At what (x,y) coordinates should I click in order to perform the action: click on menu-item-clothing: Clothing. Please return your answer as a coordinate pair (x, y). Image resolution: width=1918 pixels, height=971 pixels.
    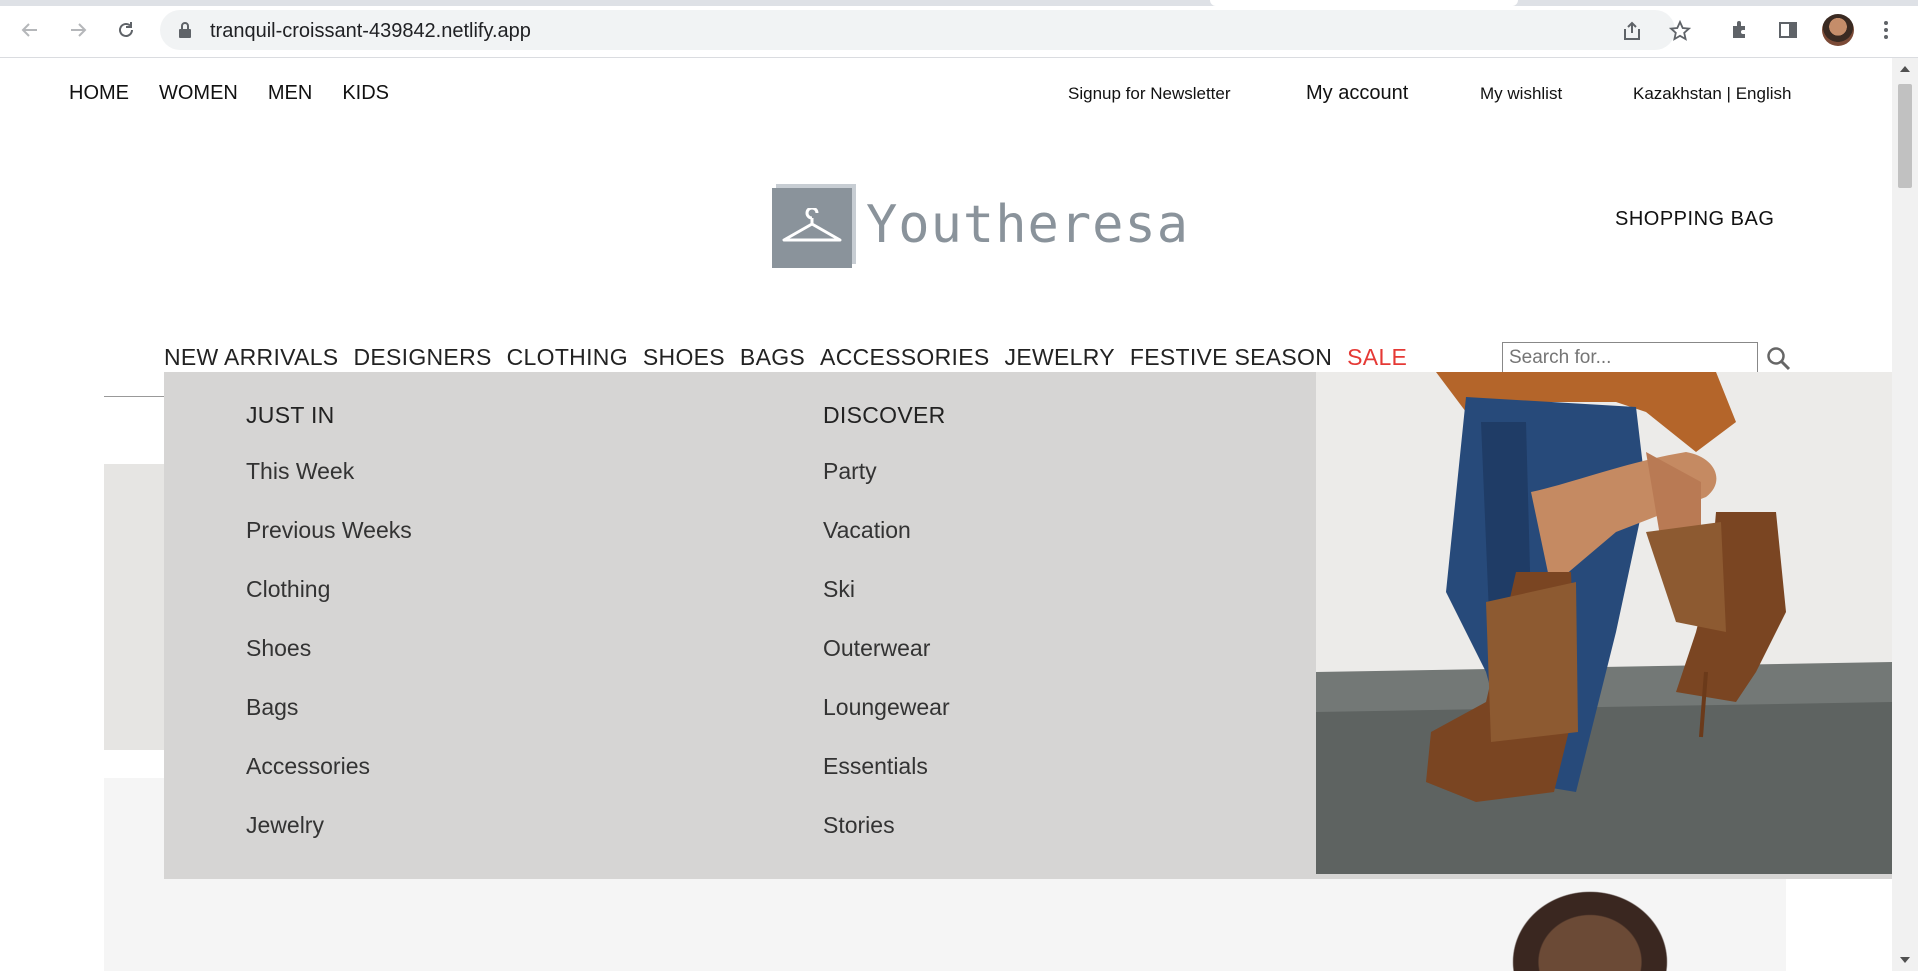
    Looking at the image, I should click on (329, 601).